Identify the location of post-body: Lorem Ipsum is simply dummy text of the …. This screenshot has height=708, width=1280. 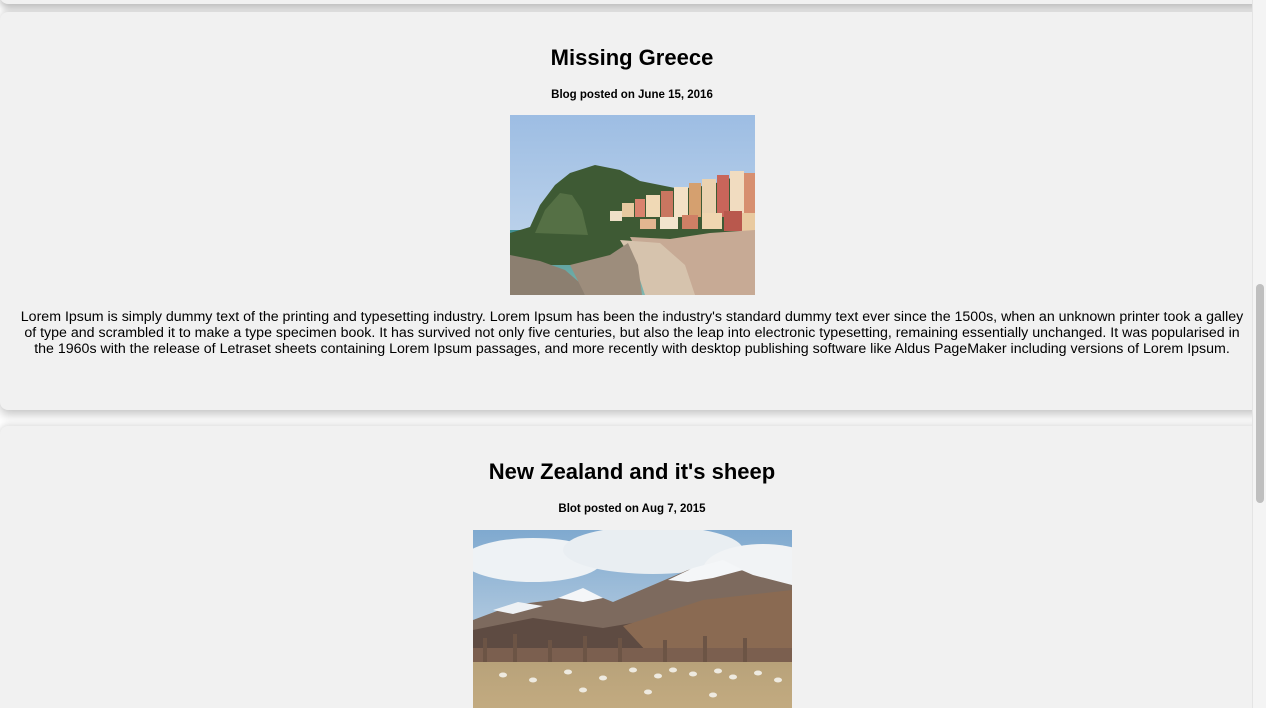
(632, 333).